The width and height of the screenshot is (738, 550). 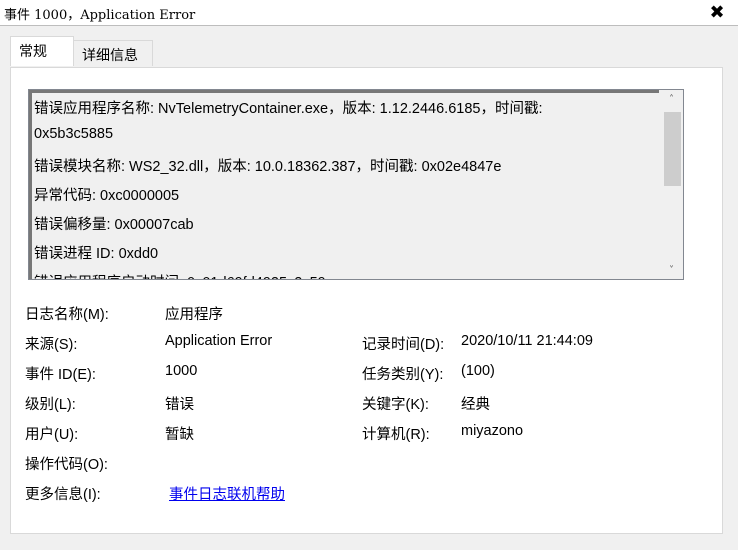 I want to click on description-line: 错误偏移量: 0x00007cab, so click(x=114, y=225).